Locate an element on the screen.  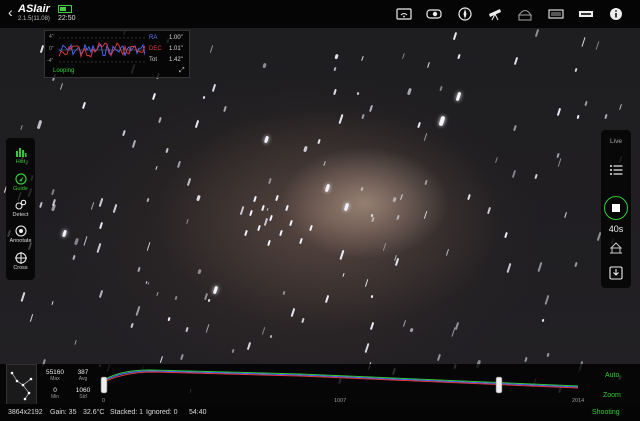
detect-label: Detect is located at coordinates (20, 215).